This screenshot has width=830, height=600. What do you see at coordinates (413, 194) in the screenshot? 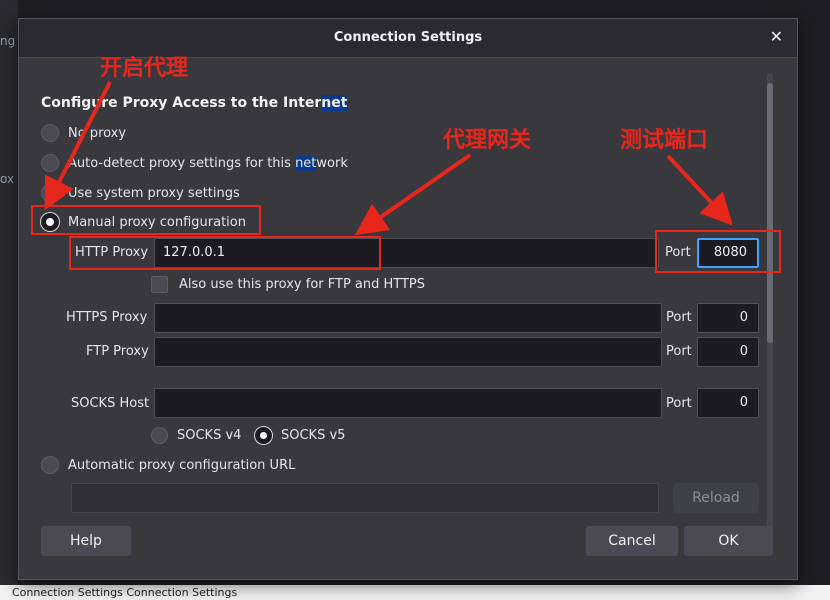
I see `arrow-proxy-gateway` at bounding box center [413, 194].